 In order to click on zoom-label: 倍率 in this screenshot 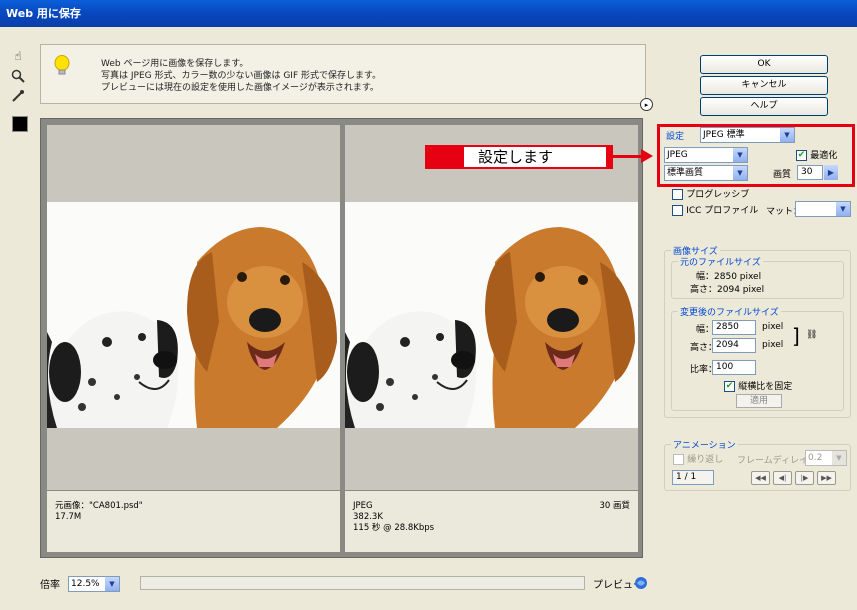, I will do `click(50, 585)`.